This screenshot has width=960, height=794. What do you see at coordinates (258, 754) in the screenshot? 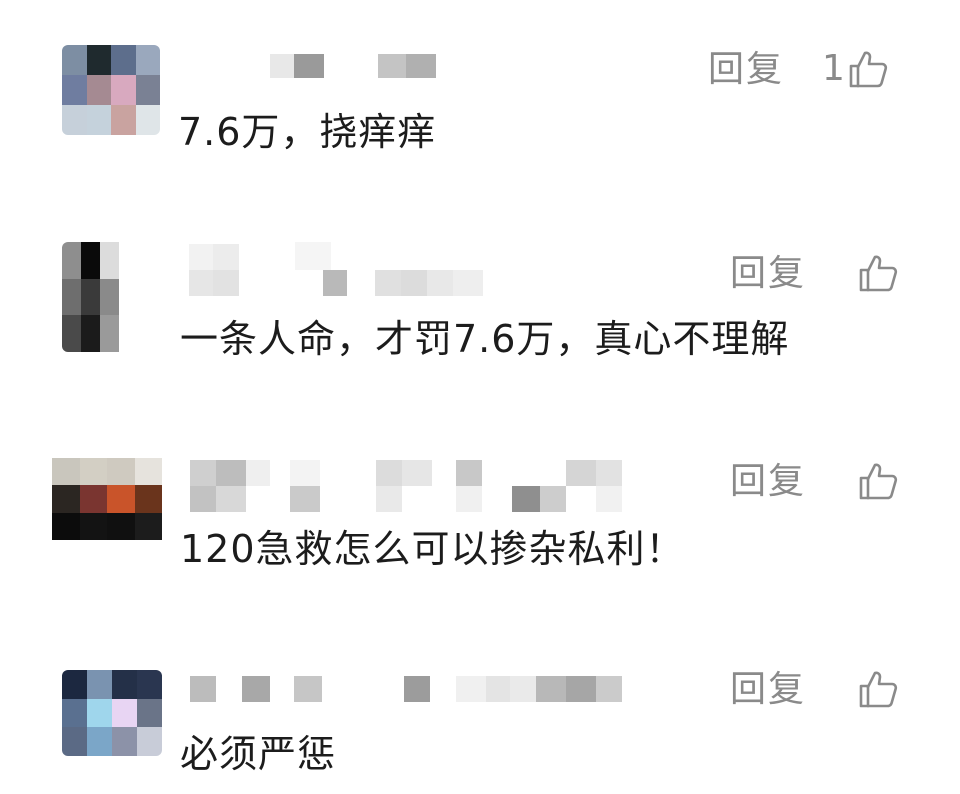
I see `comment-text: 必须严惩` at bounding box center [258, 754].